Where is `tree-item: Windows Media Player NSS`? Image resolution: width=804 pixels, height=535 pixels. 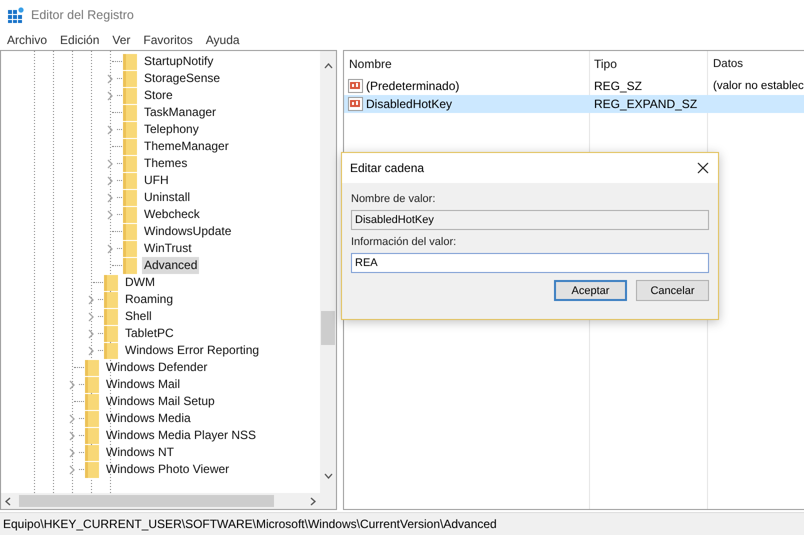 tree-item: Windows Media Player NSS is located at coordinates (181, 435).